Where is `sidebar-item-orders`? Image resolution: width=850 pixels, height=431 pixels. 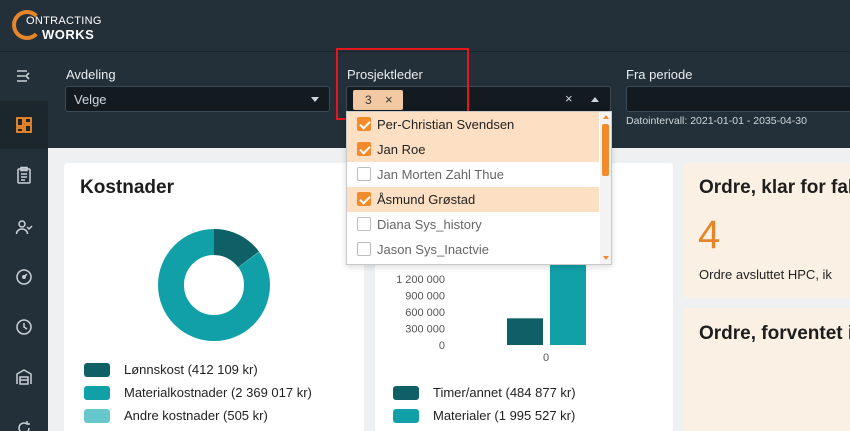
sidebar-item-orders is located at coordinates (24, 175).